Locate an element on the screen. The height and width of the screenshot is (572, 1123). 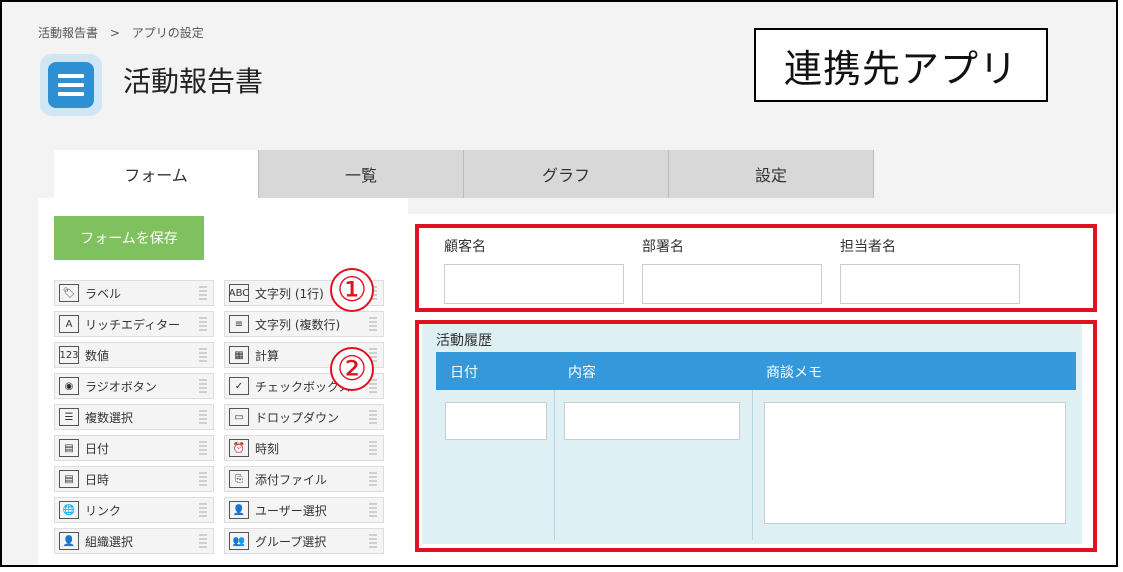
palette-item-label: 時刻 is located at coordinates (267, 448).